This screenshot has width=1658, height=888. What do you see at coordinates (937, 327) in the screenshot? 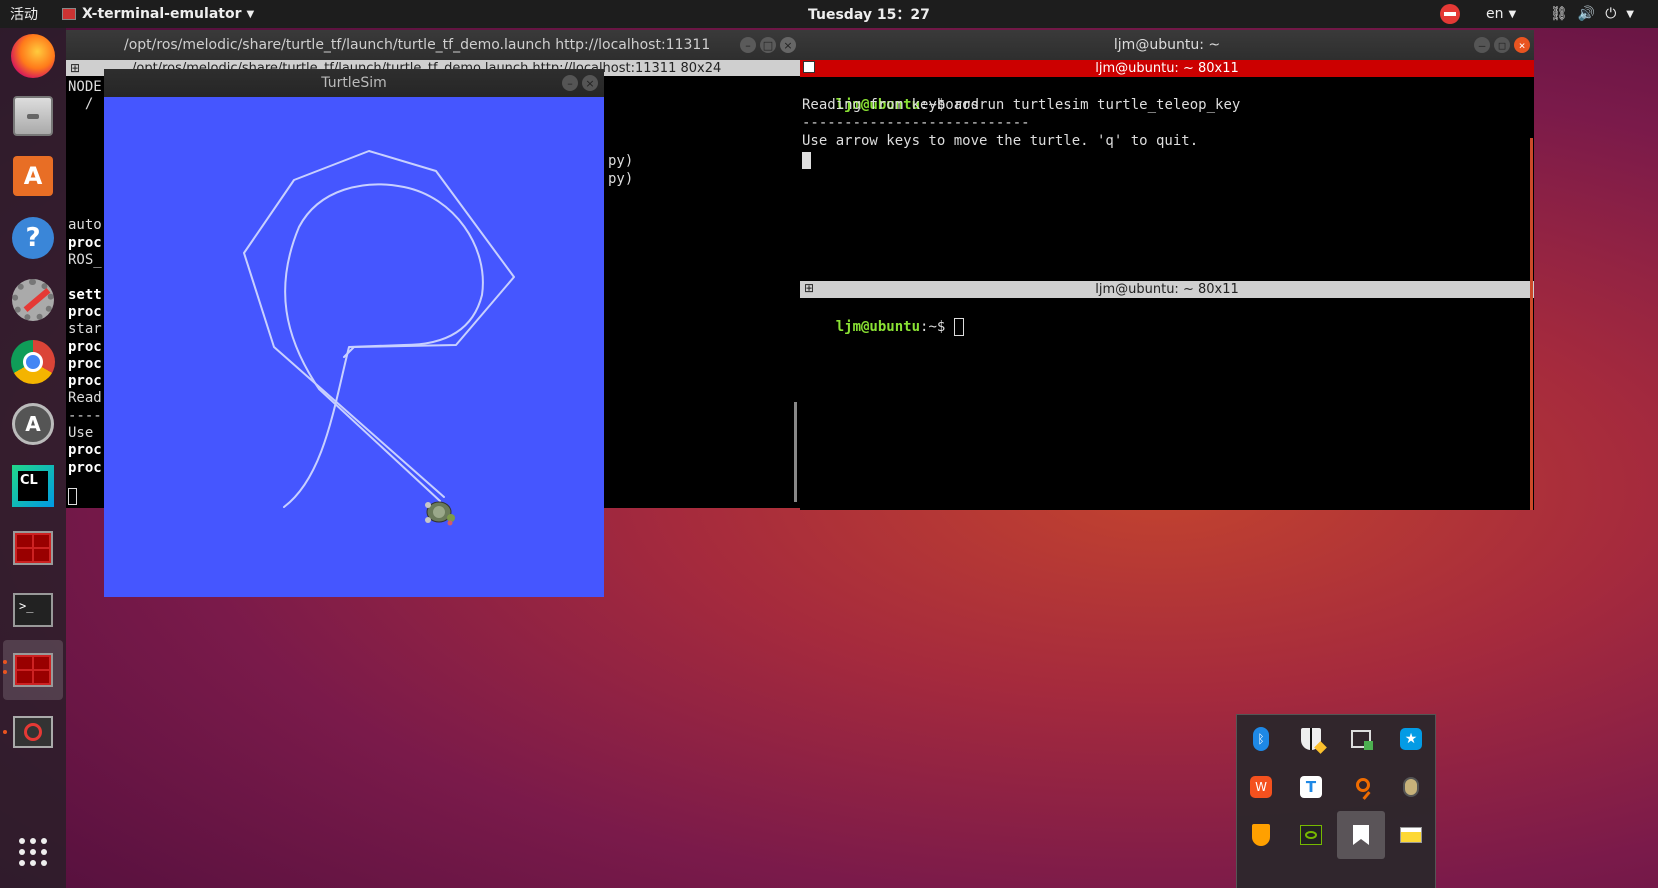
I see `prompt-path: :~$` at bounding box center [937, 327].